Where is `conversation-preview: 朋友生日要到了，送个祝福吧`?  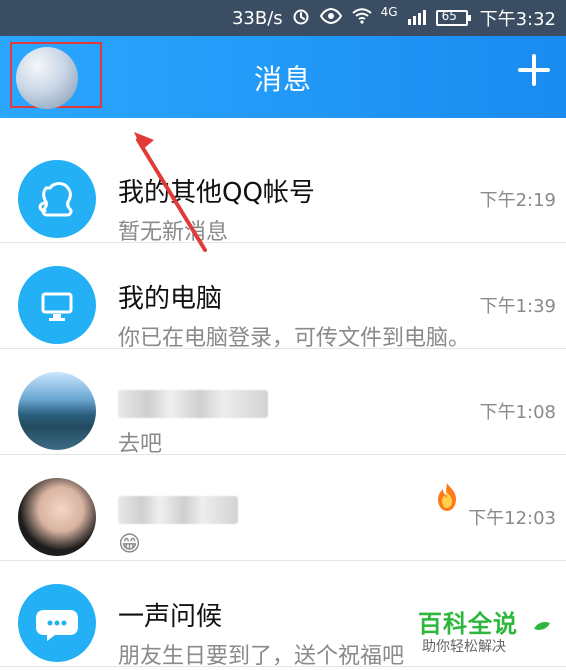 conversation-preview: 朋友生日要到了，送个祝福吧 is located at coordinates (261, 656).